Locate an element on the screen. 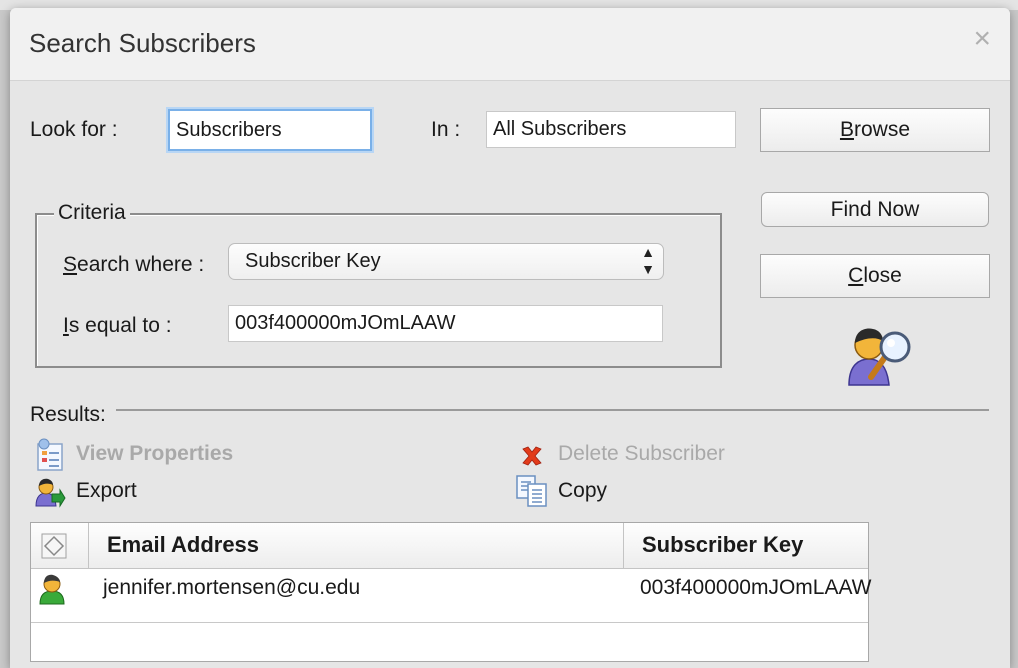  properties-icon is located at coordinates (50, 455).